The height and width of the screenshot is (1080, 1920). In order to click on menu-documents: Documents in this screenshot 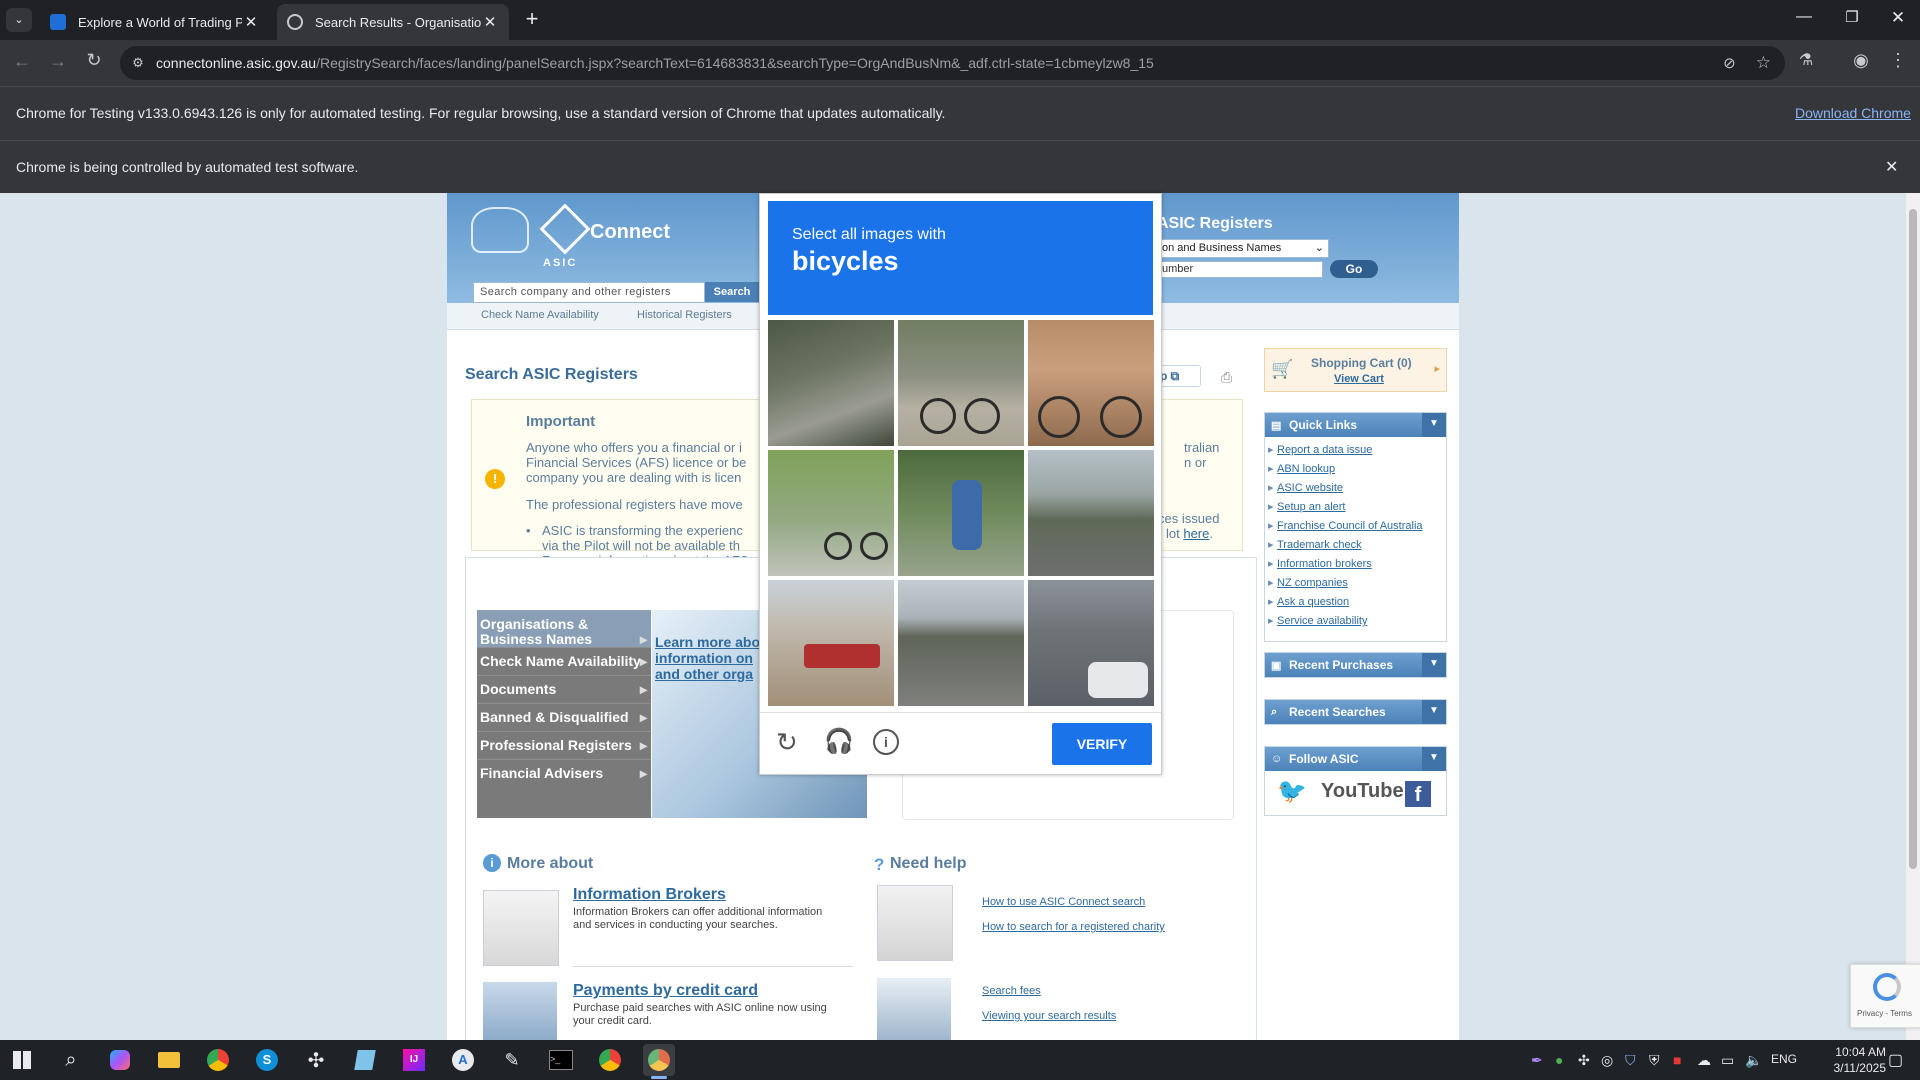, I will do `click(564, 690)`.